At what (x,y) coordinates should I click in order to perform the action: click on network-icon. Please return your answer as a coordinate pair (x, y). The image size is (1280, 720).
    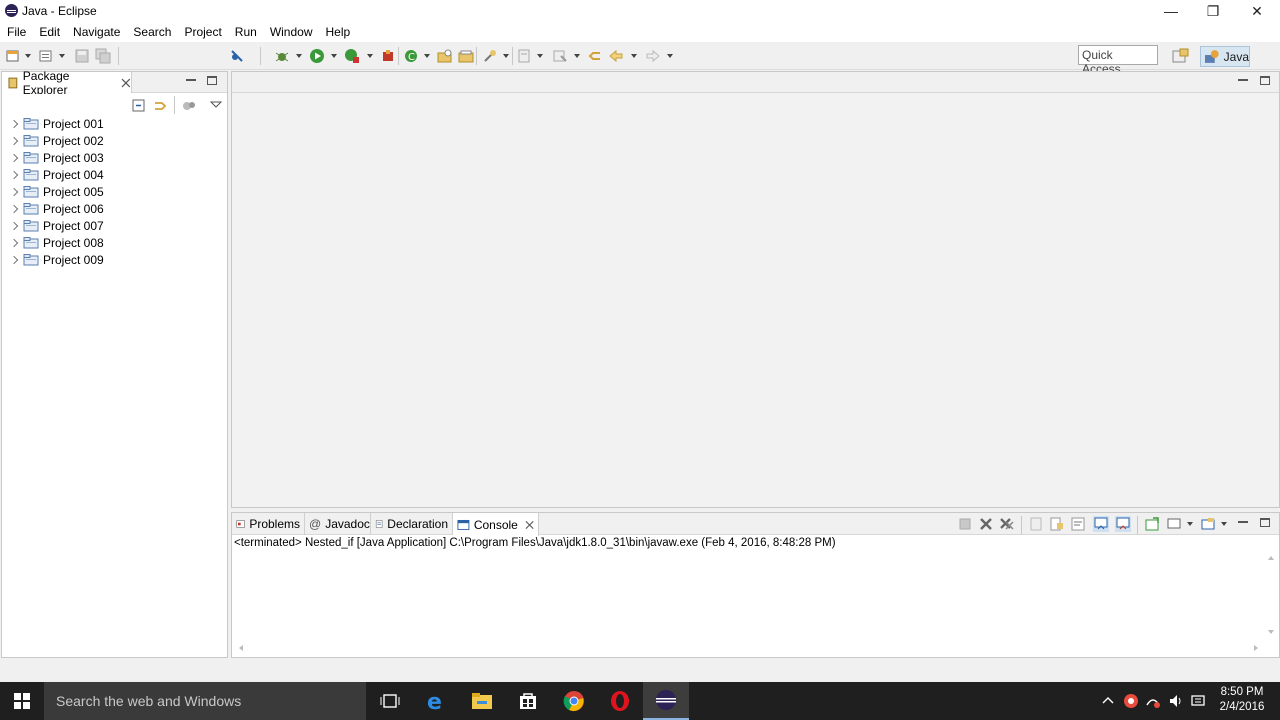
    Looking at the image, I should click on (1153, 701).